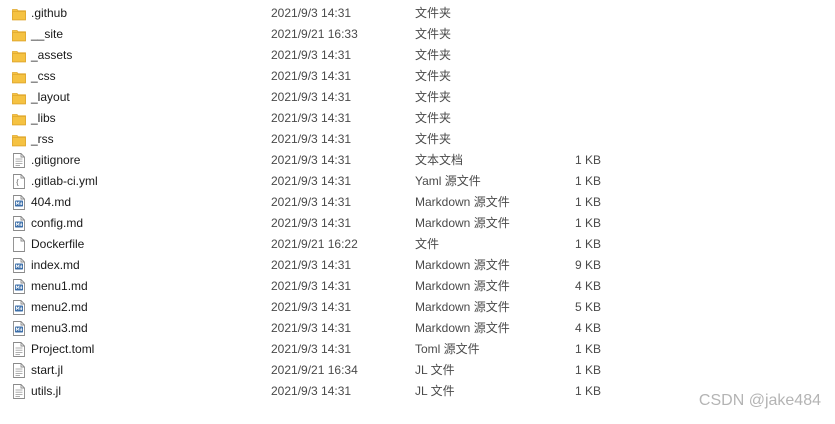 The image size is (835, 424). I want to click on file-row: start.jl 2021/9/21 16:34 JL 文件 1 KB, so click(417, 370).